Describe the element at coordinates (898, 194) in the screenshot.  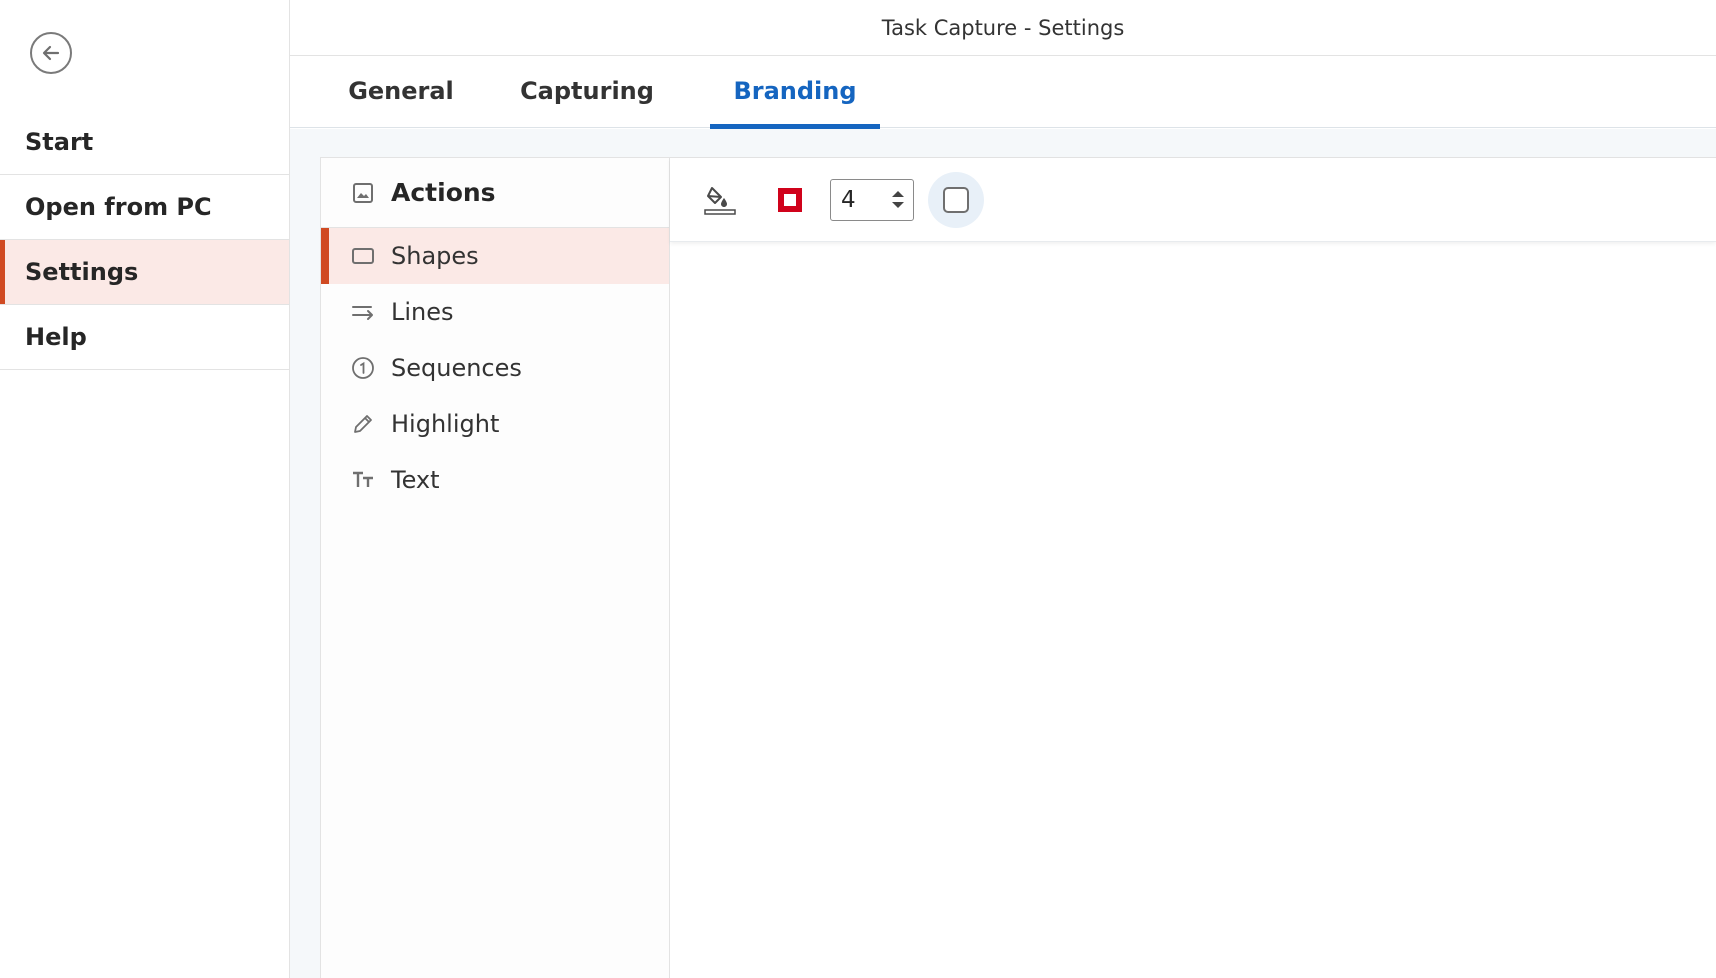
I see `chevron-up-icon` at that location.